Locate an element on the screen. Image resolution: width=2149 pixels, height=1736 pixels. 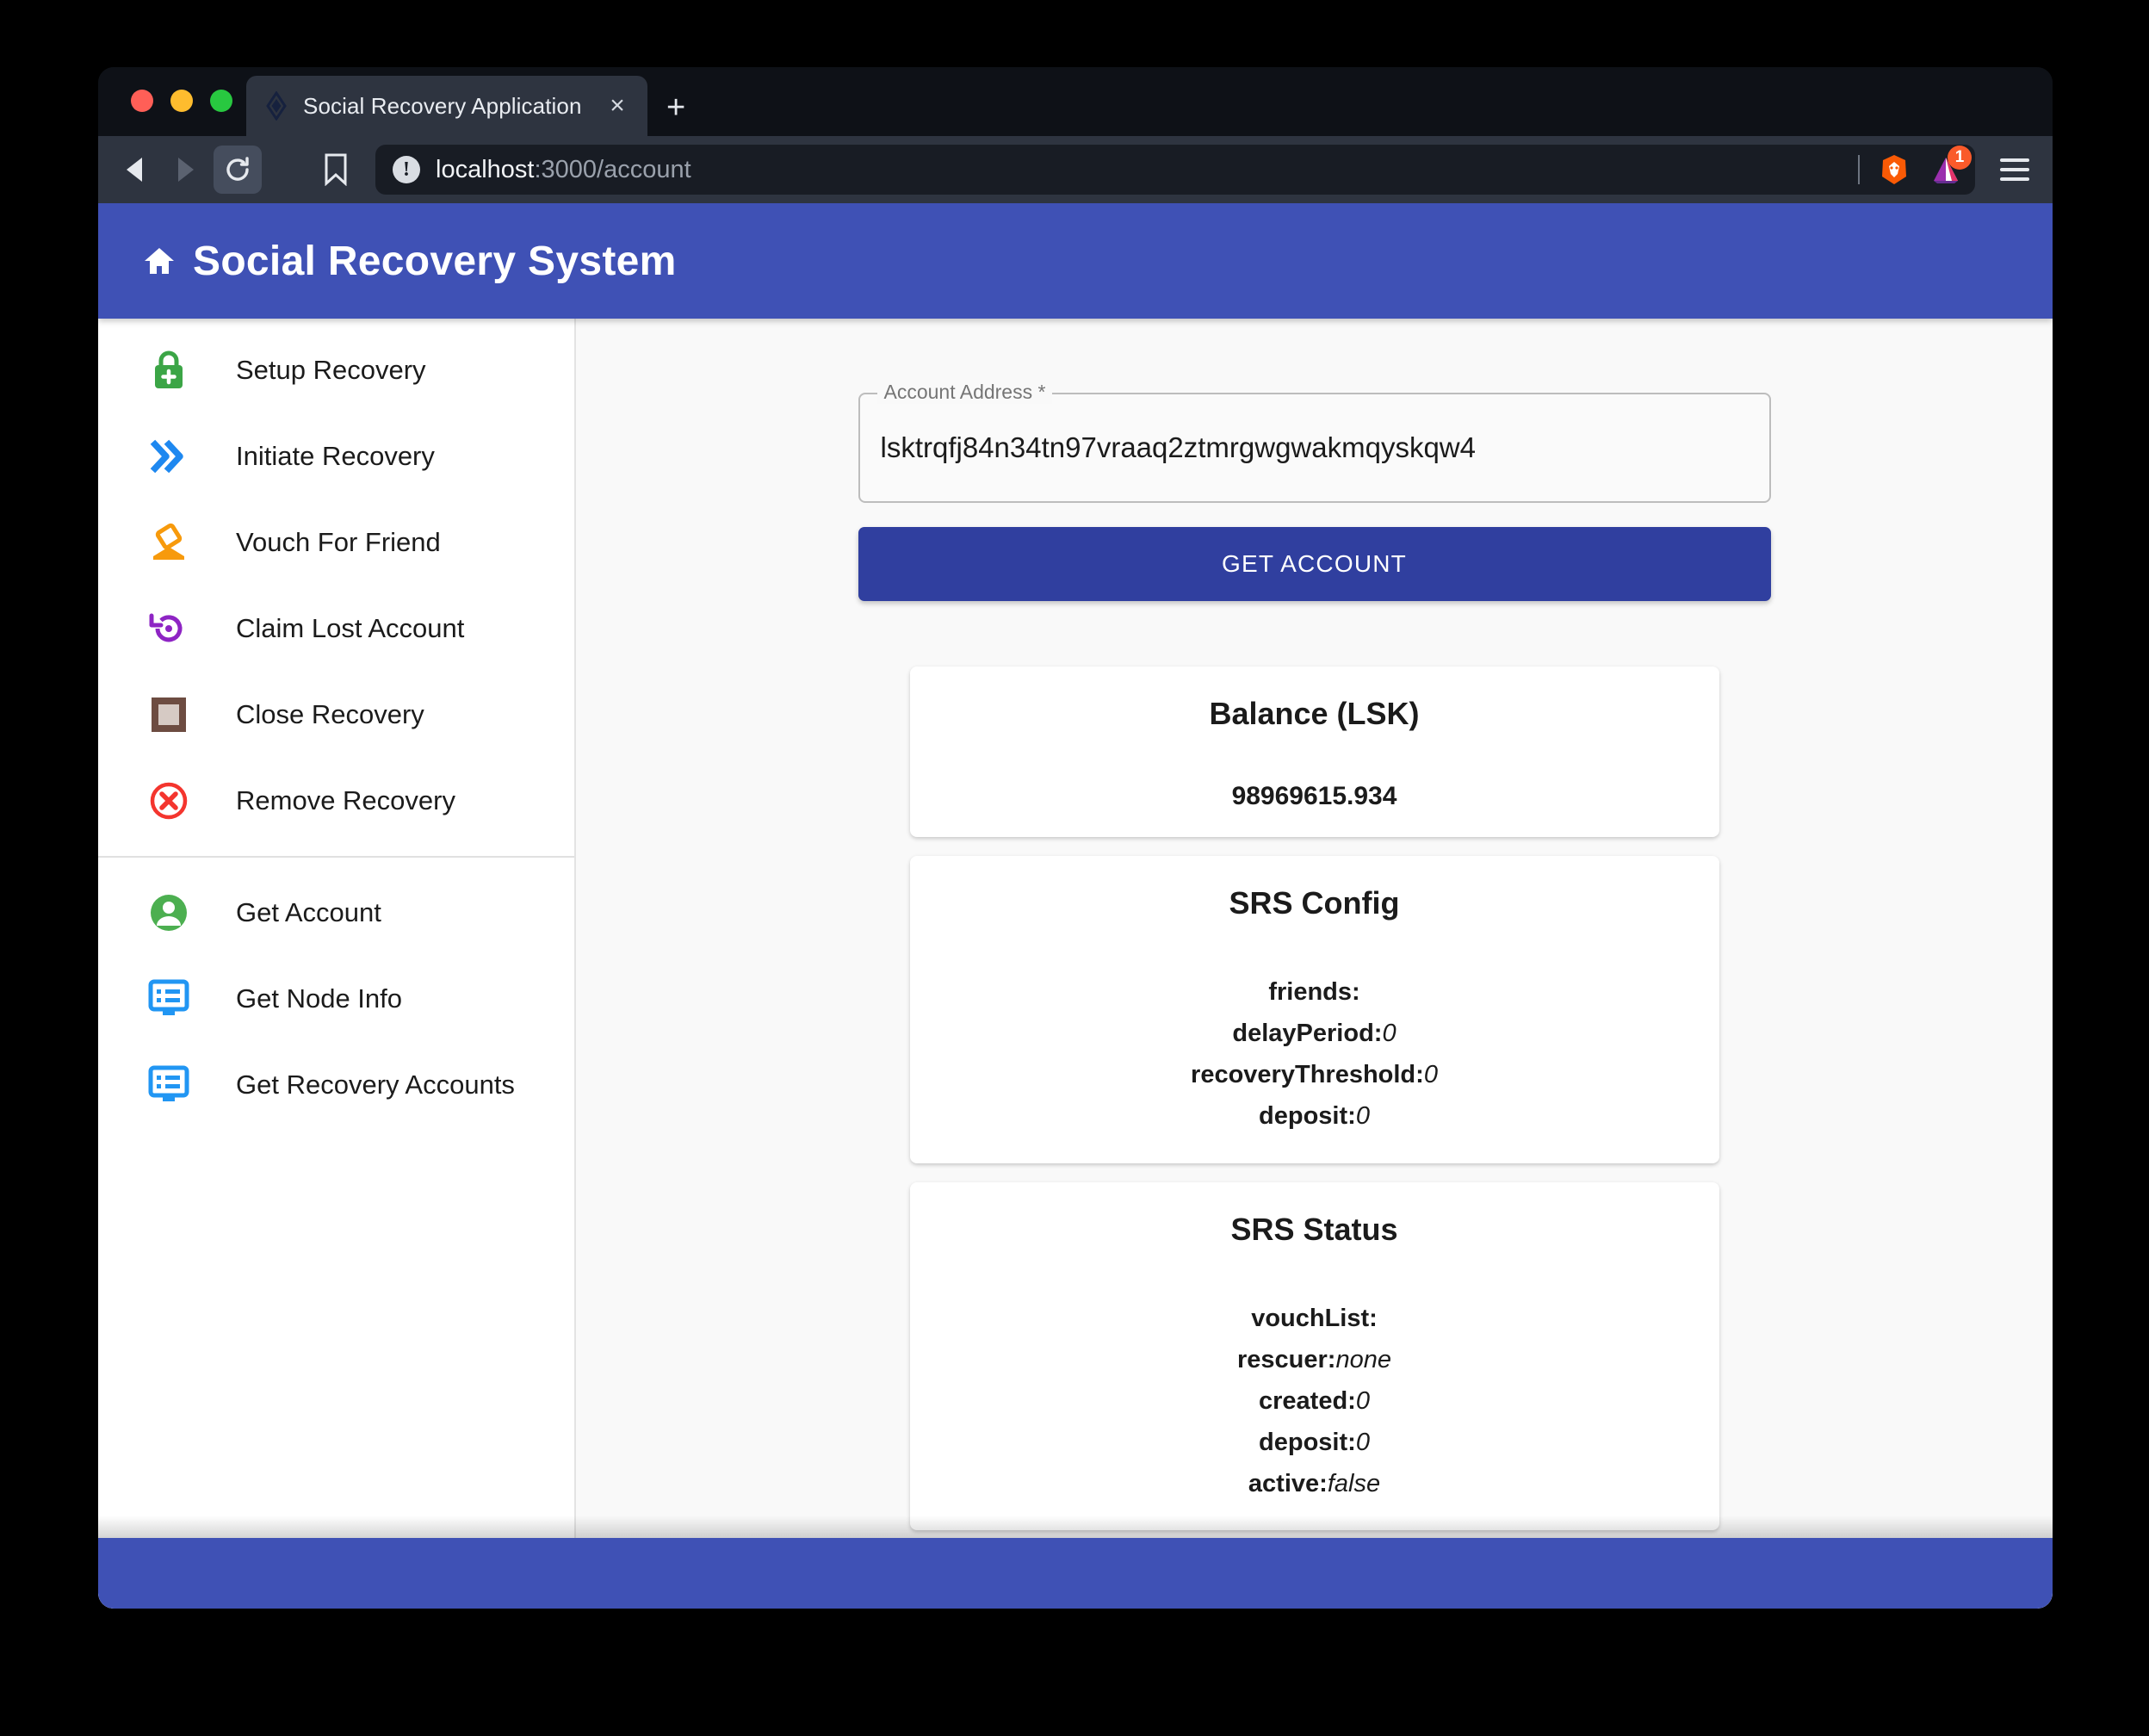
close-window-button is located at coordinates (142, 101).